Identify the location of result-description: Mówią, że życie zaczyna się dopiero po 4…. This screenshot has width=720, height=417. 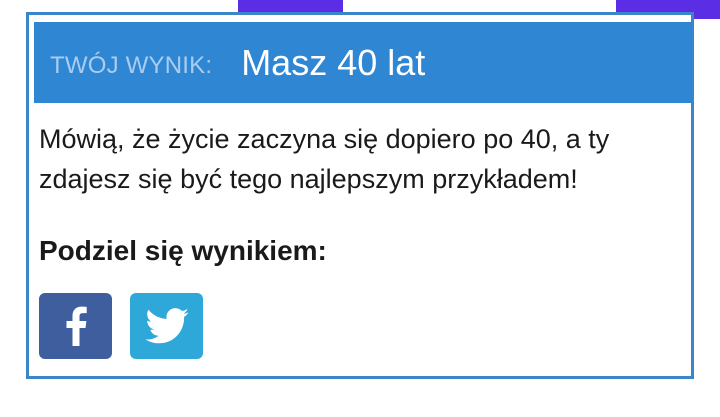
(324, 159).